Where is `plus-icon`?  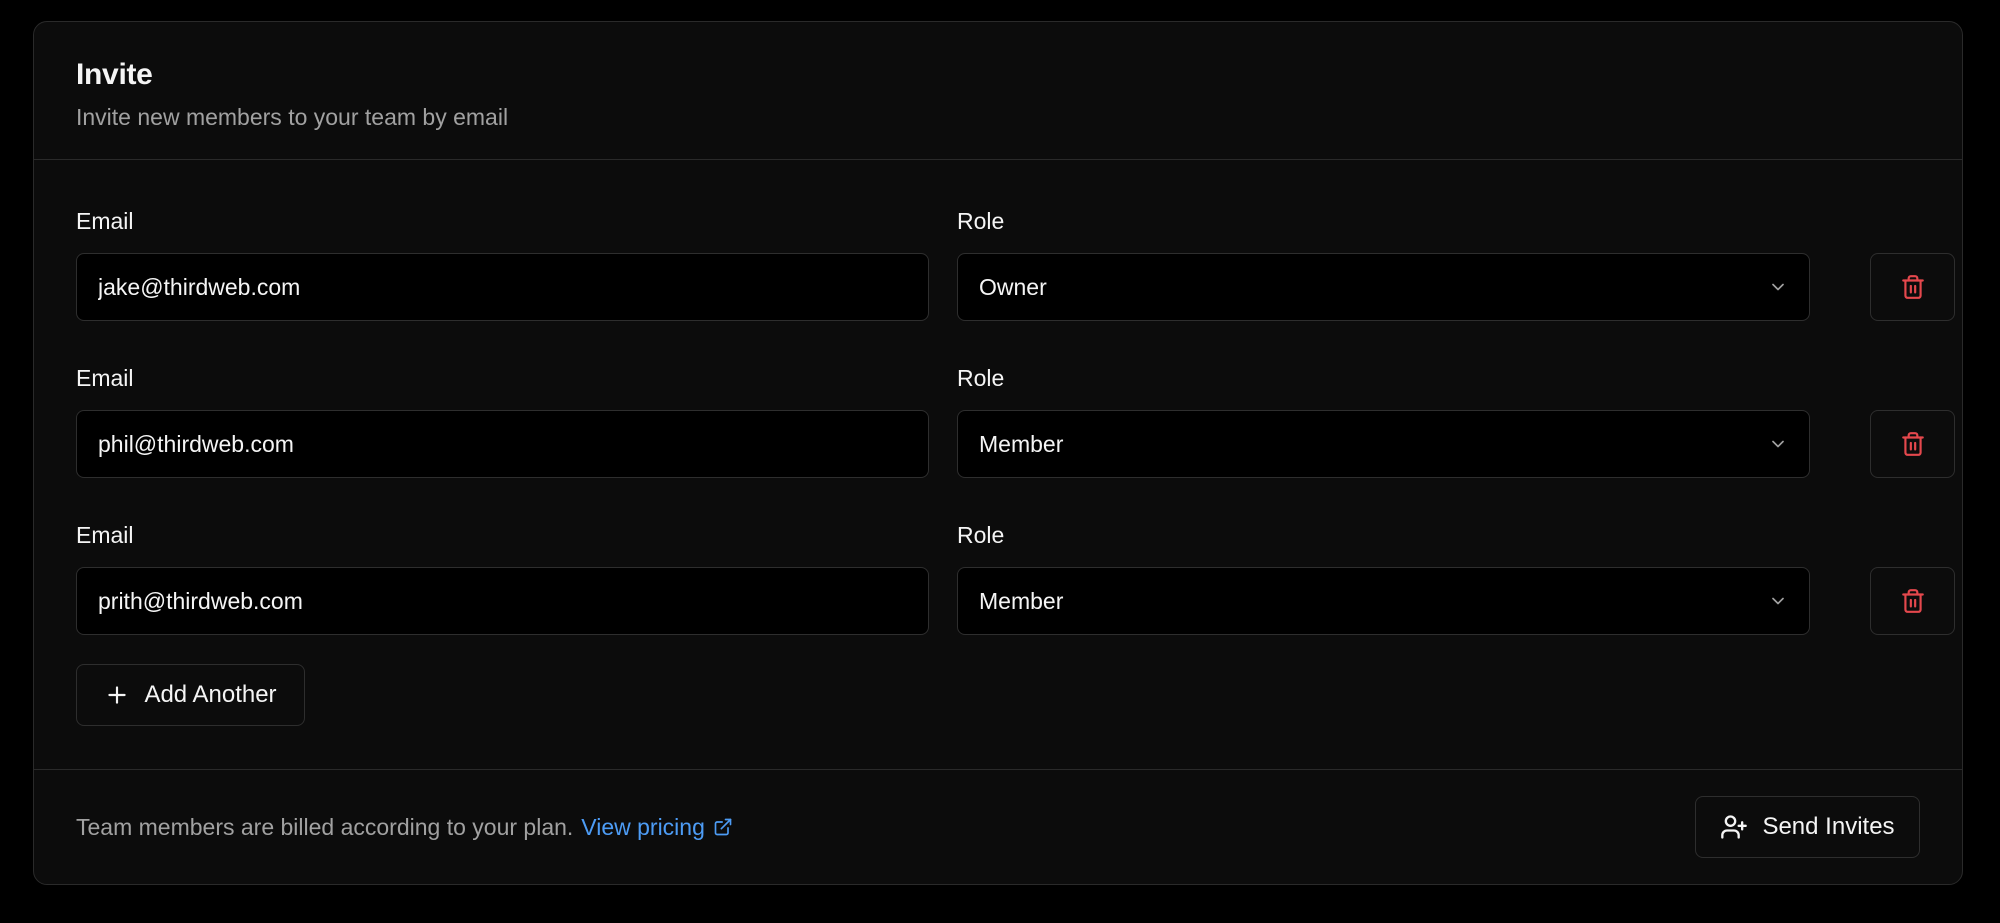 plus-icon is located at coordinates (117, 695).